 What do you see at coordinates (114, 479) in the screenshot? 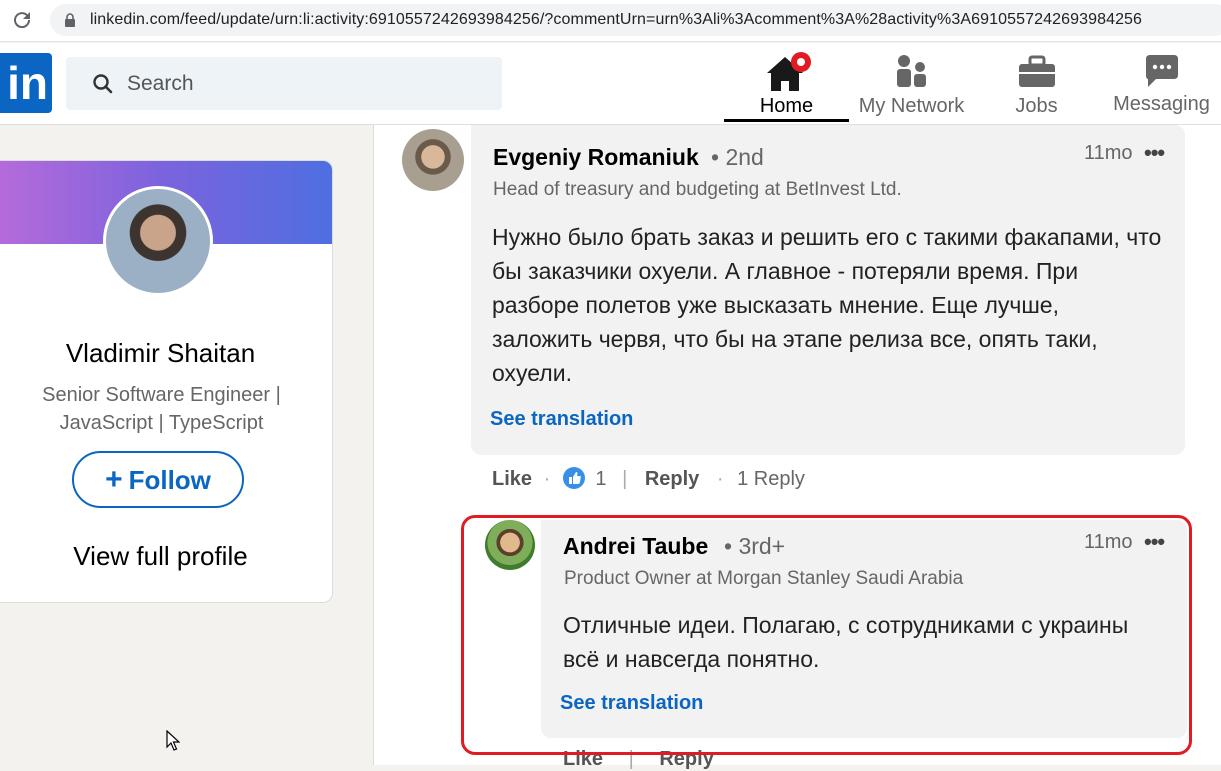
I see `plus-icon: +` at bounding box center [114, 479].